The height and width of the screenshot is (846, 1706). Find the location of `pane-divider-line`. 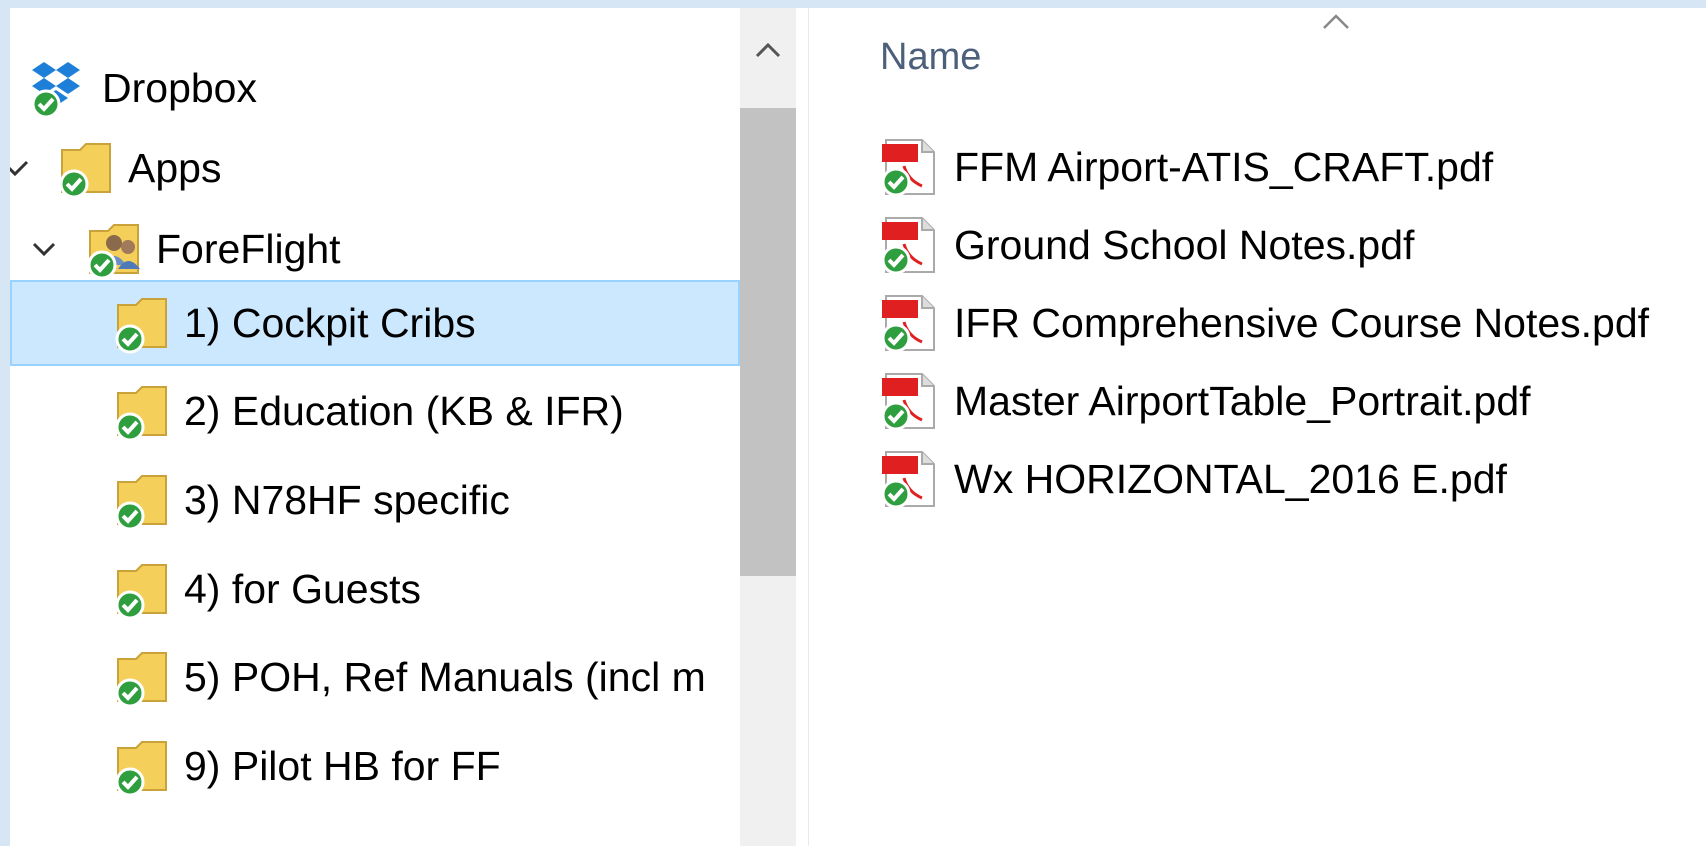

pane-divider-line is located at coordinates (808, 427).